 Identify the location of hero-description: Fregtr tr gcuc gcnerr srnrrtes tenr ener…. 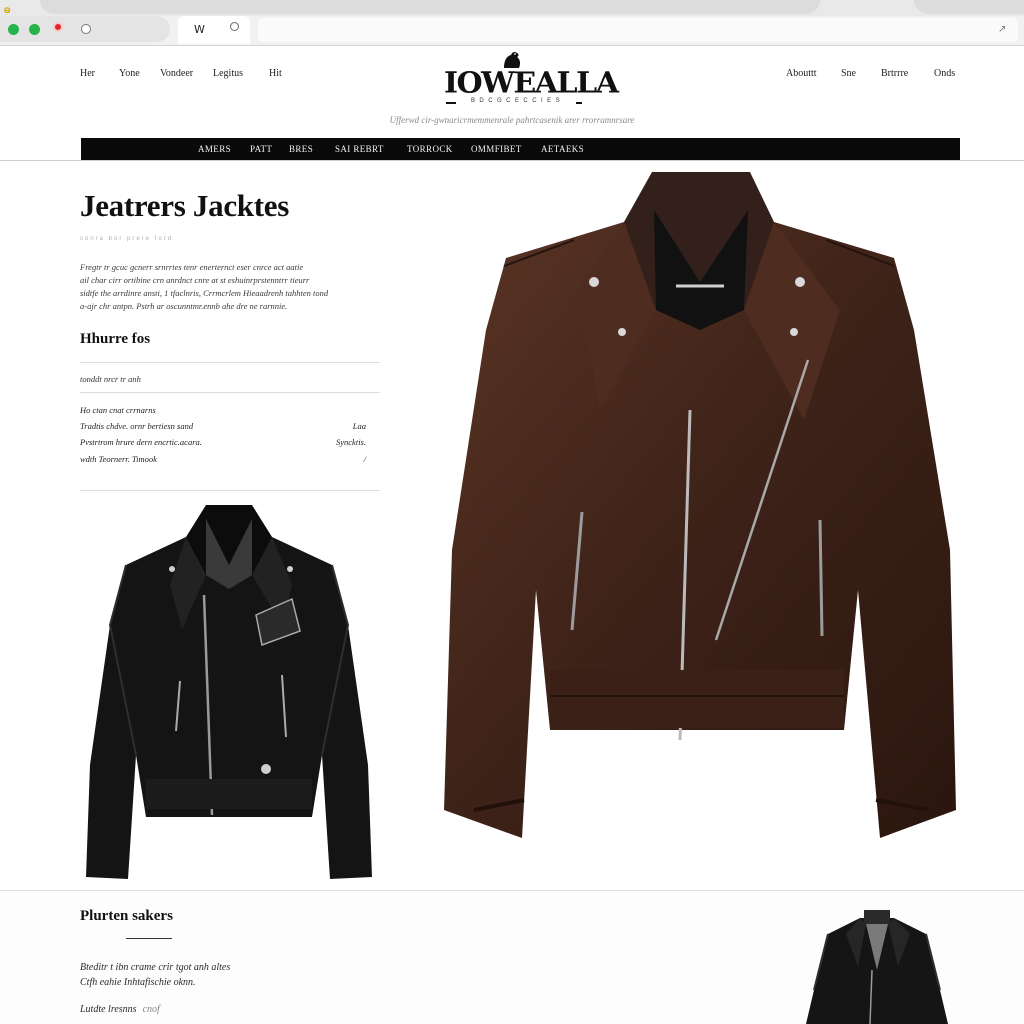
(211, 287).